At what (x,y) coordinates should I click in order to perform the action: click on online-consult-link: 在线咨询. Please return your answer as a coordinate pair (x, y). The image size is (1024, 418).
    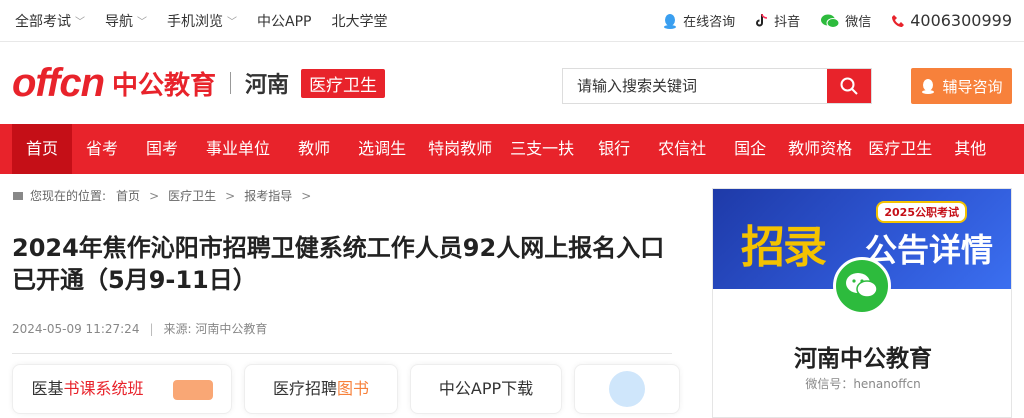
    Looking at the image, I should click on (698, 20).